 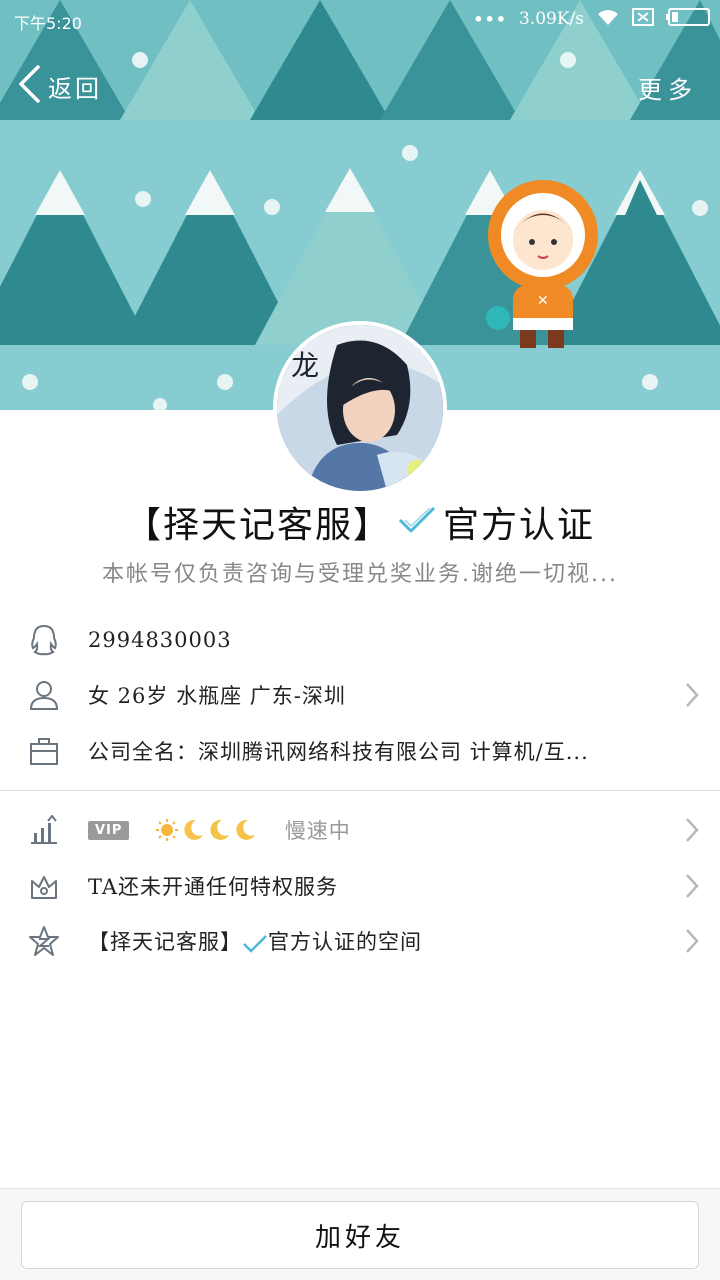 I want to click on qq-number: 2994830003, so click(x=160, y=640).